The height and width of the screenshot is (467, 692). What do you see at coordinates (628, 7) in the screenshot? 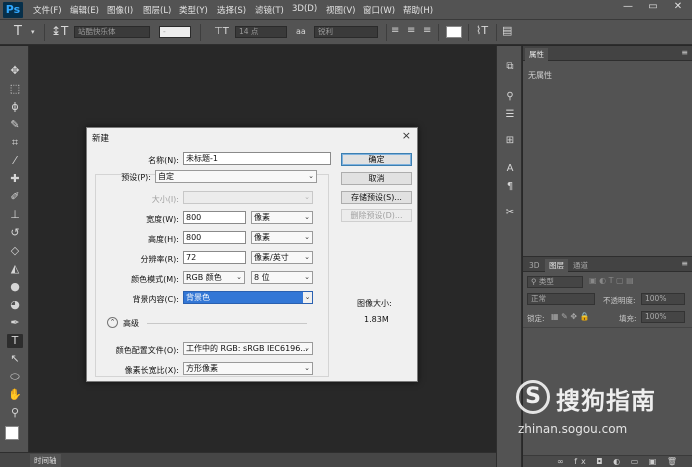
I see `minimize-button: —` at bounding box center [628, 7].